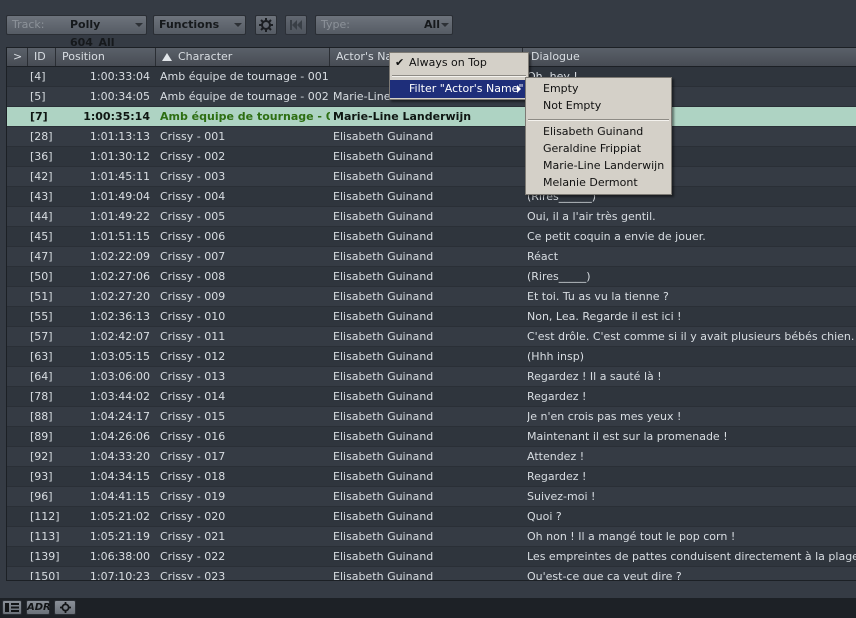 This screenshot has height=618, width=856. What do you see at coordinates (557, 396) in the screenshot?
I see `row-dialogue-cell: Regardez !` at bounding box center [557, 396].